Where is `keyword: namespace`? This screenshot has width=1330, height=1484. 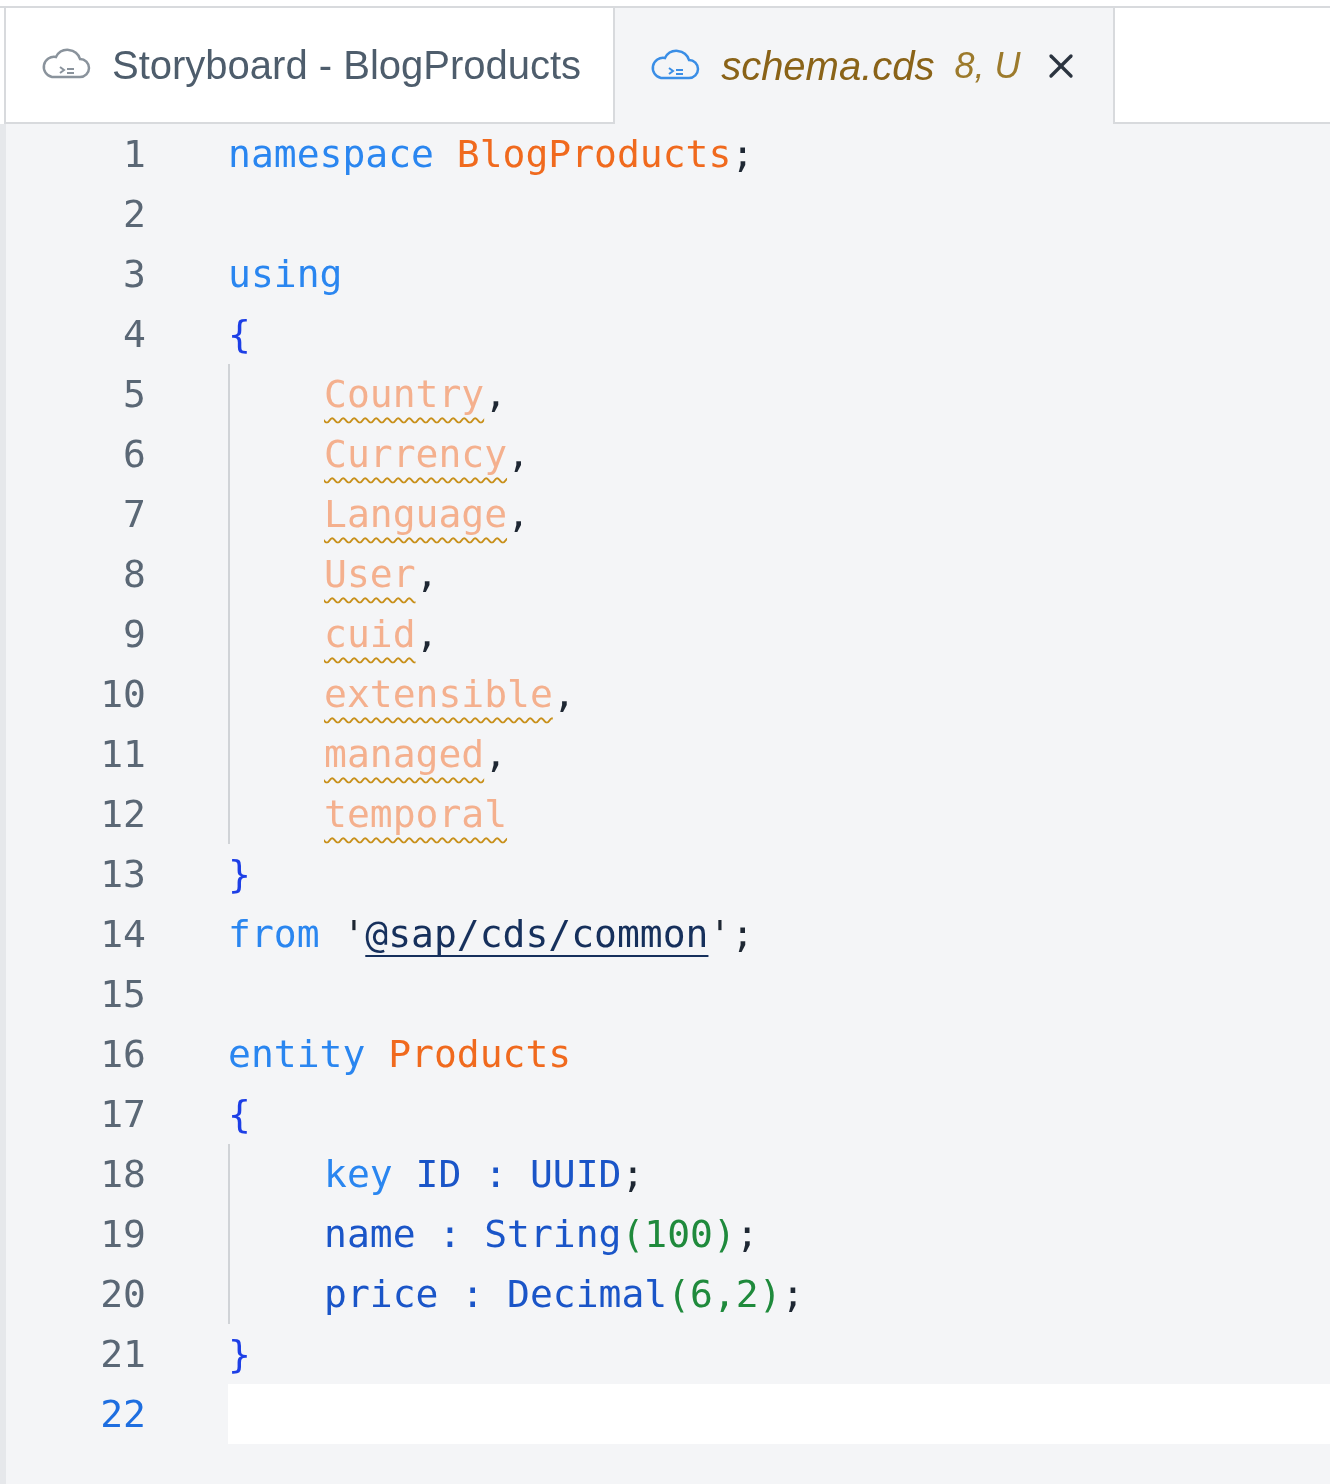
keyword: namespace is located at coordinates (331, 154).